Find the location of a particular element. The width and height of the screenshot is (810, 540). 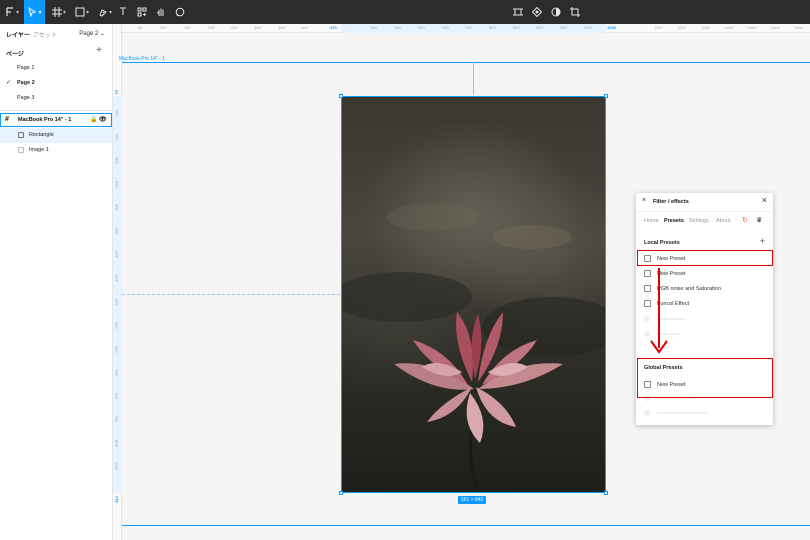

toolbar: ▾ ▾ ▾ ▾ ▾ T is located at coordinates (405, 12).